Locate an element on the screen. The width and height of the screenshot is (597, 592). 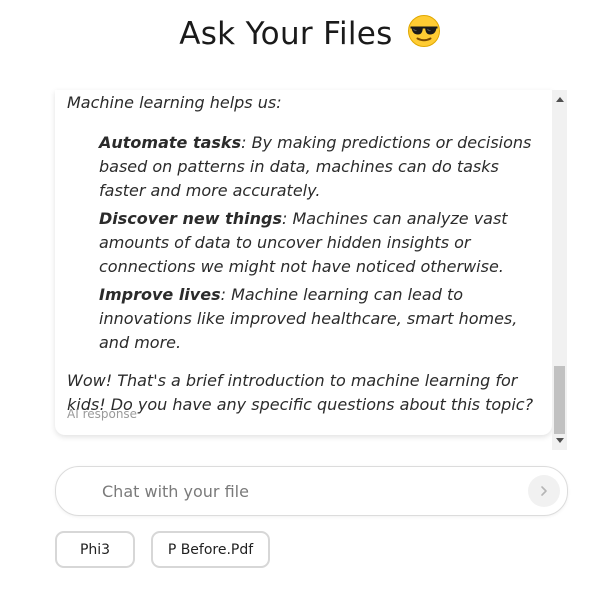
ai-response-label: AI response is located at coordinates (102, 414).